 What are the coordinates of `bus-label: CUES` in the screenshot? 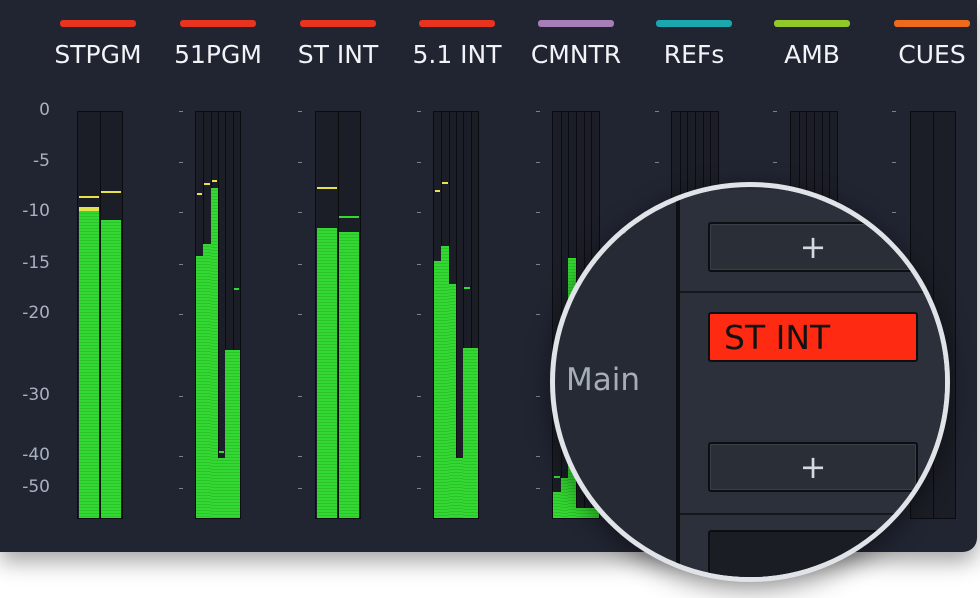 It's located at (932, 54).